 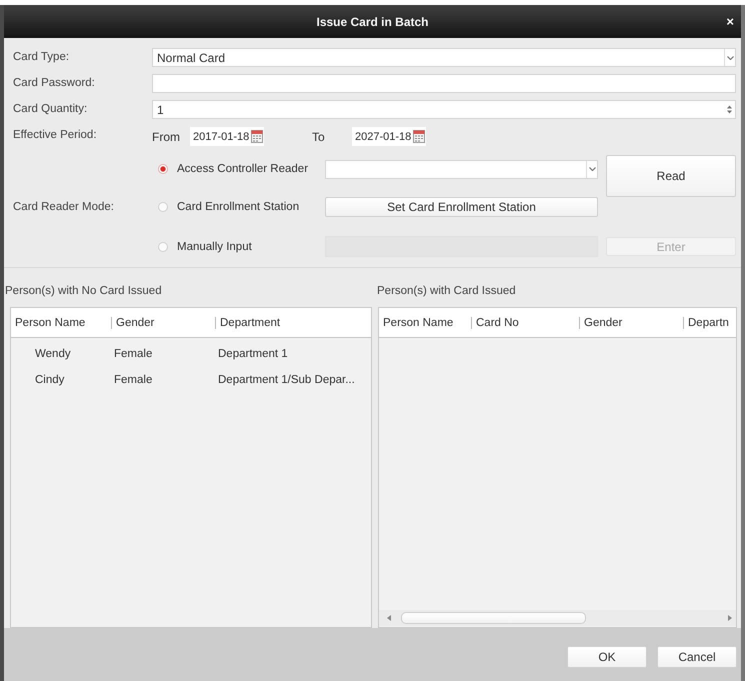 I want to click on spinner-icon, so click(x=729, y=109).